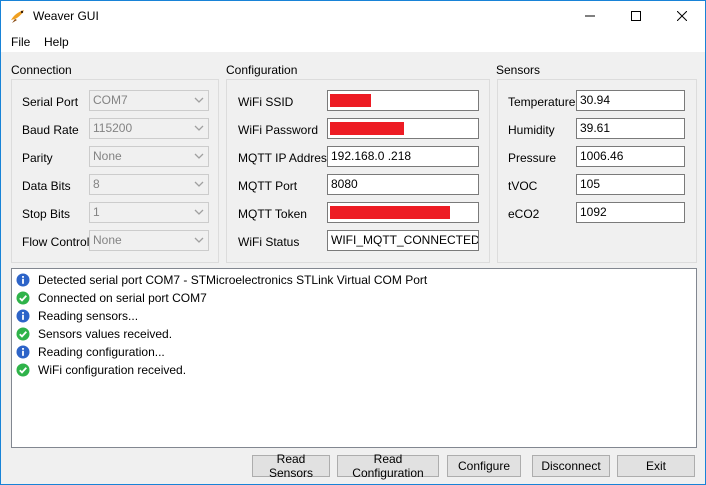 The image size is (706, 485). I want to click on temperature-label: Temperature, so click(542, 102).